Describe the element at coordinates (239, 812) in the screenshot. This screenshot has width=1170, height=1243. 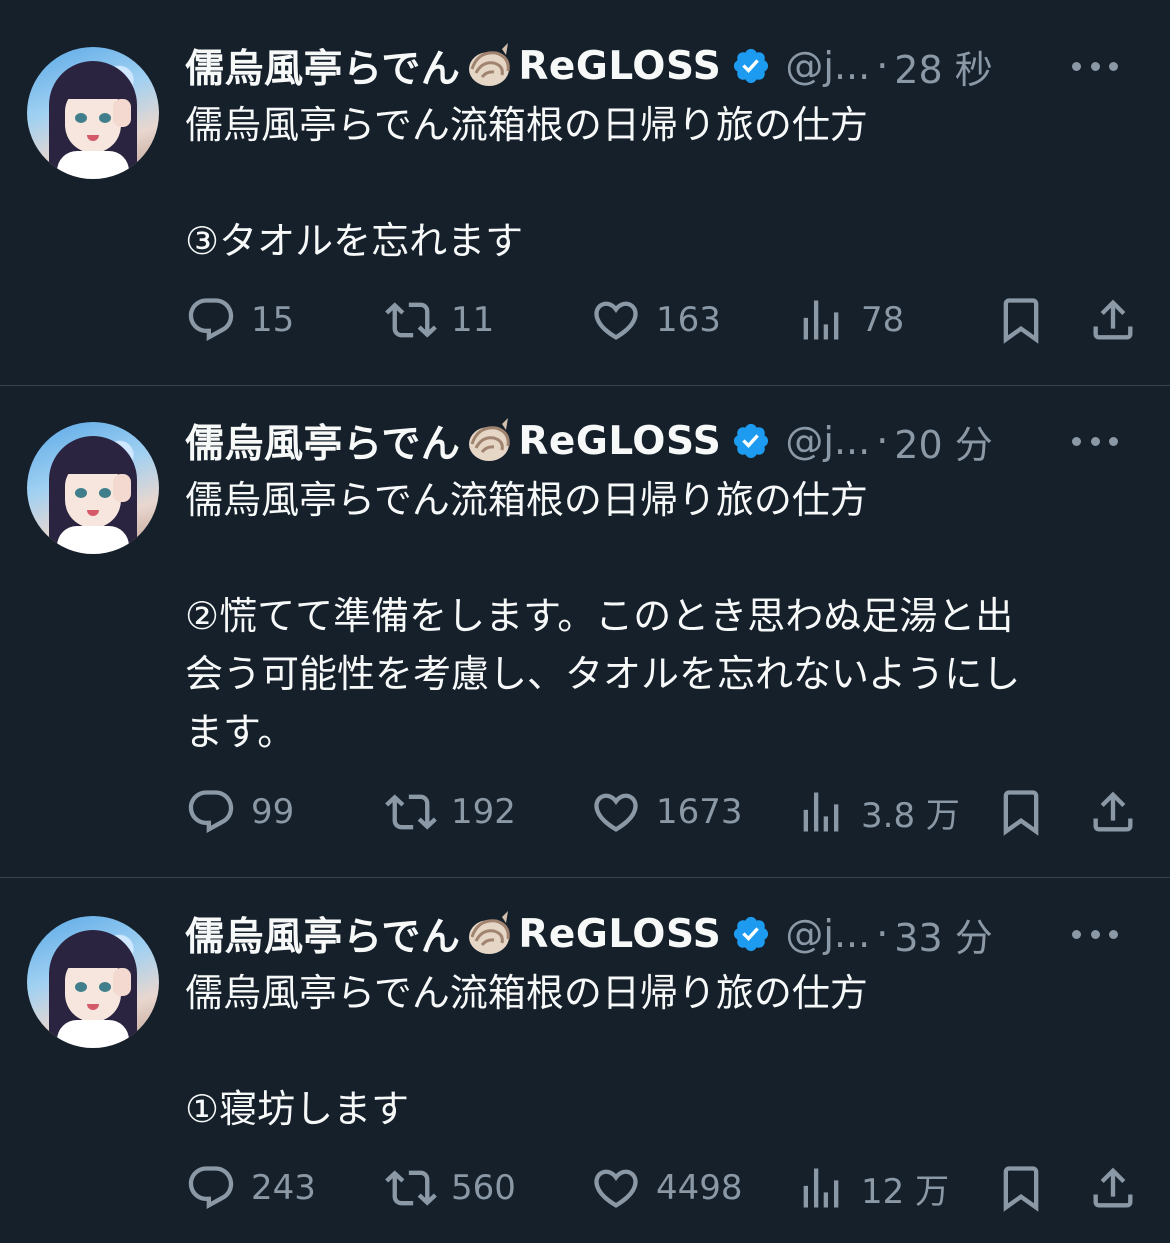
I see `reply-button: 99` at that location.